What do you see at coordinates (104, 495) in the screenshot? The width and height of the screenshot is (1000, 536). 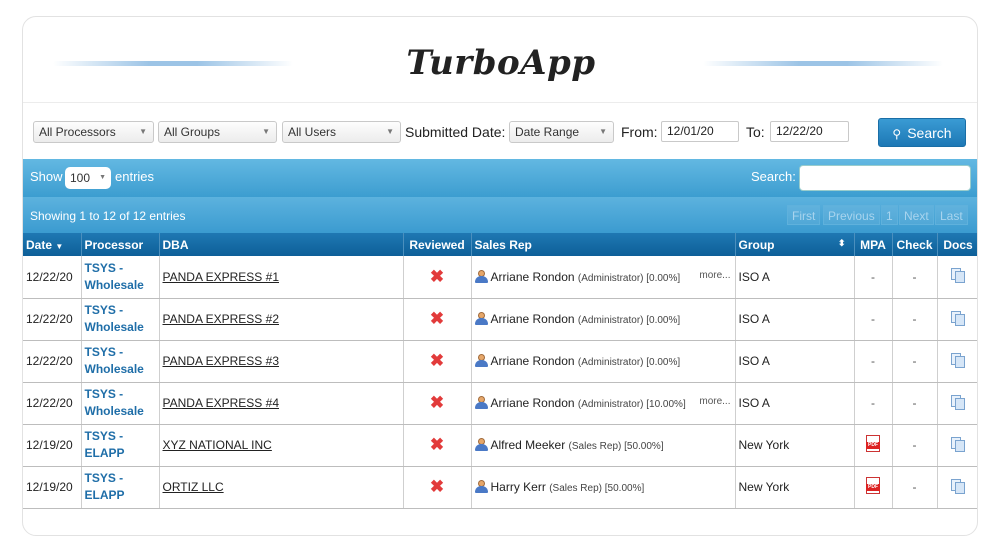 I see `processor-type: ELAPP` at bounding box center [104, 495].